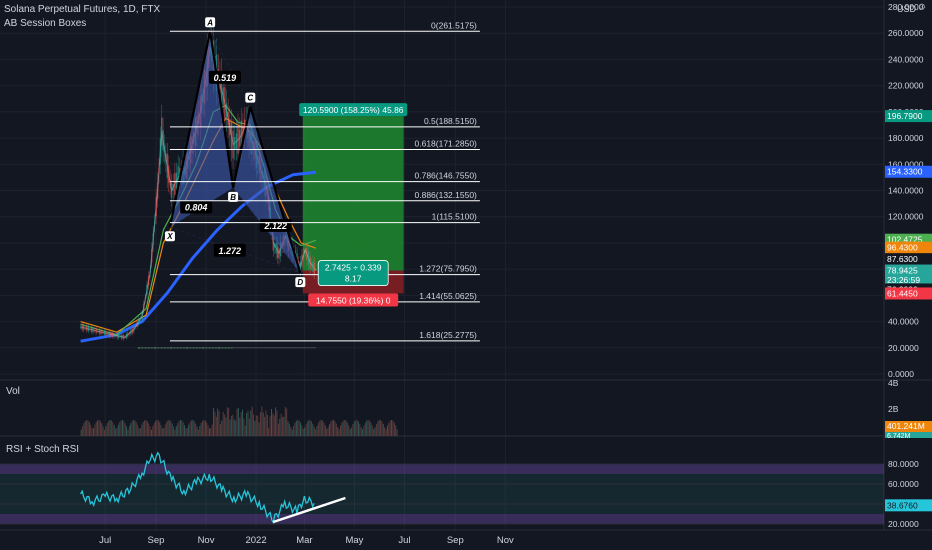 Image resolution: width=932 pixels, height=550 pixels. Describe the element at coordinates (902, 259) in the screenshot. I see `price-badge-label: 87.6300` at that location.